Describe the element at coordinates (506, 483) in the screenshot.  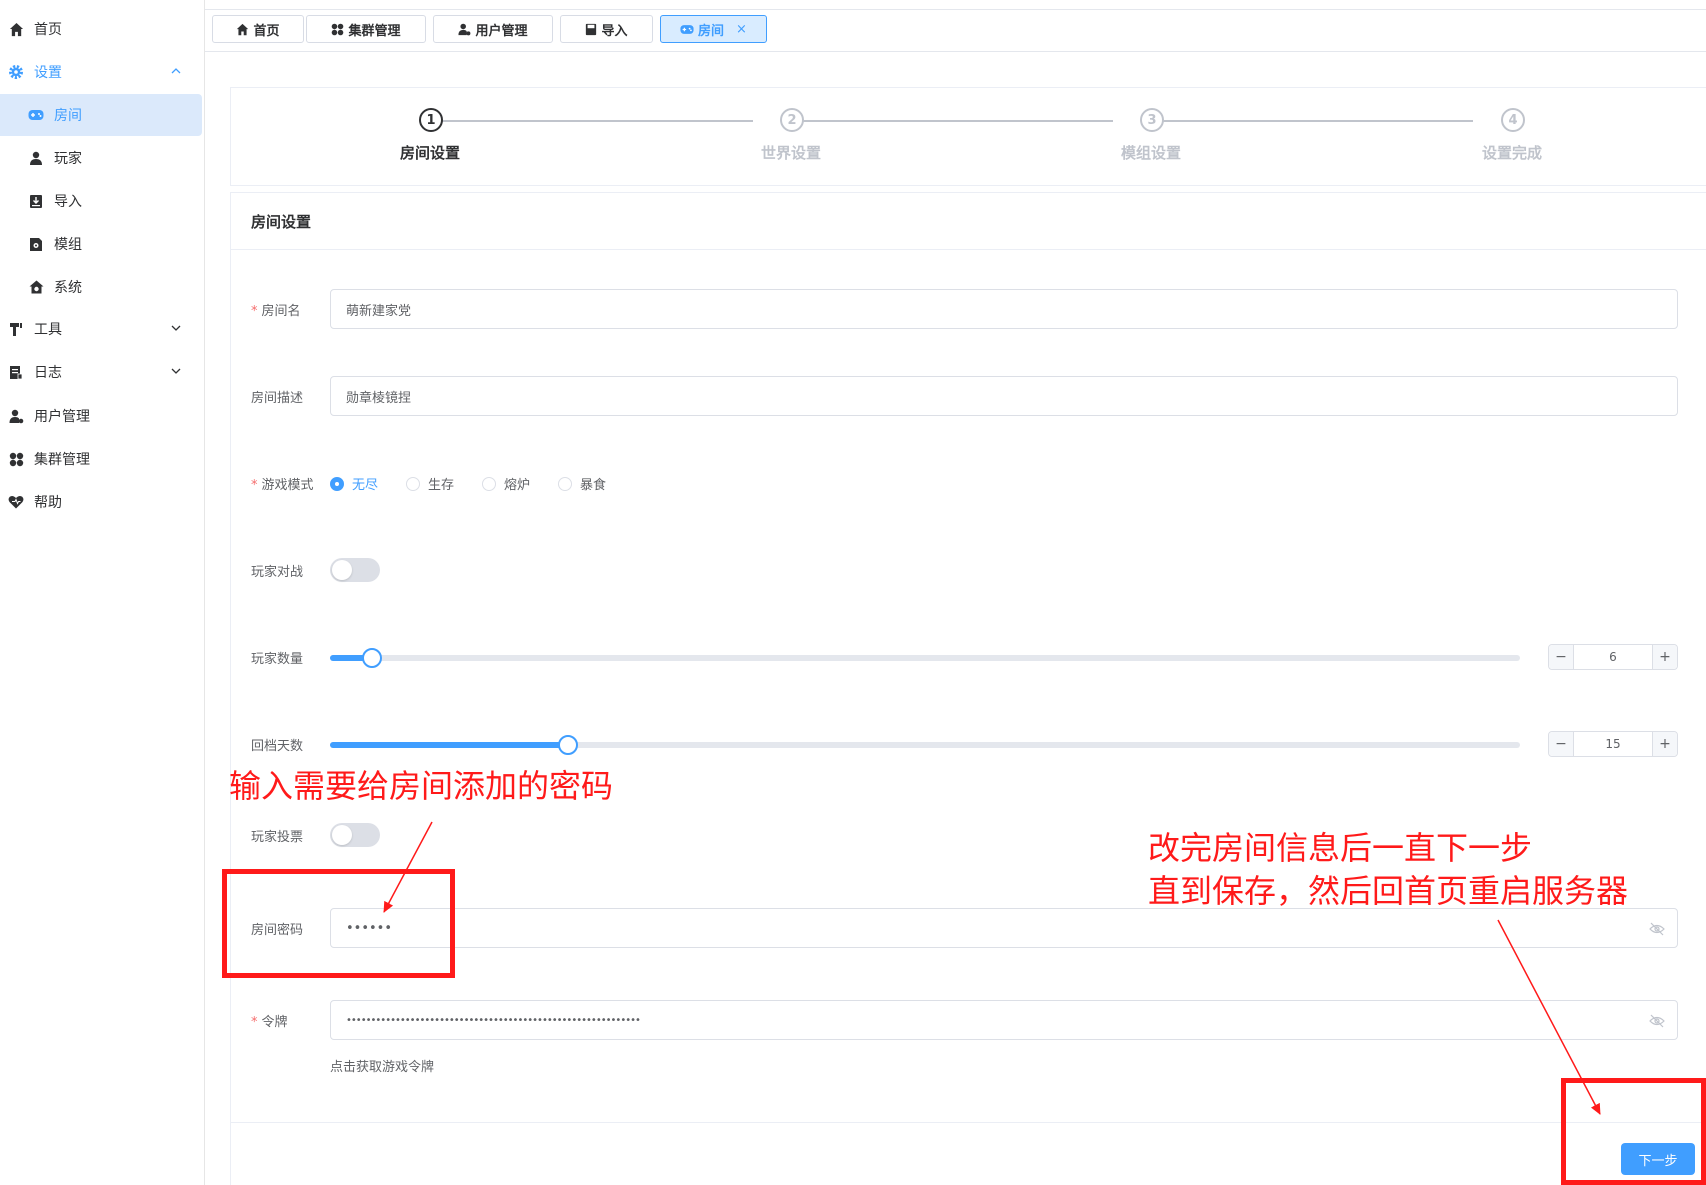
I see `radio-forge: 熔炉` at that location.